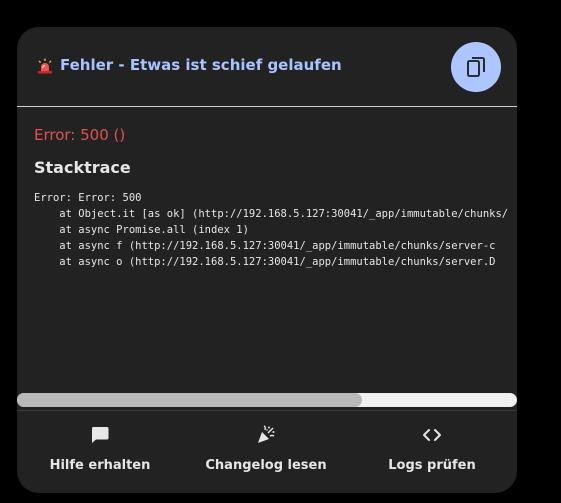 This screenshot has width=561, height=503. What do you see at coordinates (432, 452) in the screenshot?
I see `logs-button: Logs prüfen` at bounding box center [432, 452].